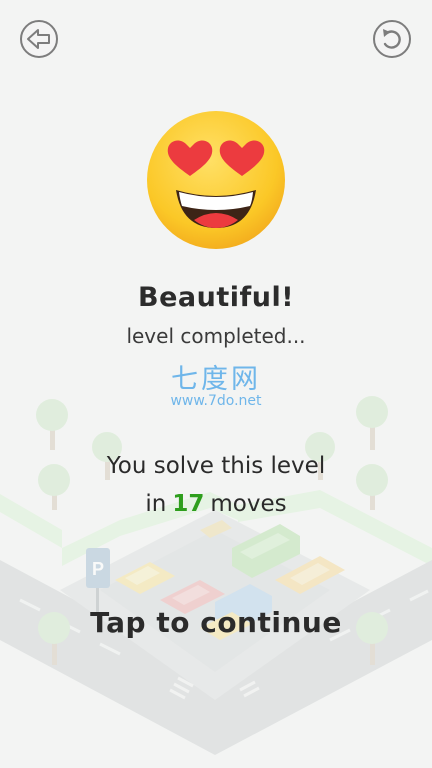 The image size is (432, 768). Describe the element at coordinates (248, 504) in the screenshot. I see `moves-suffix: moves` at that location.